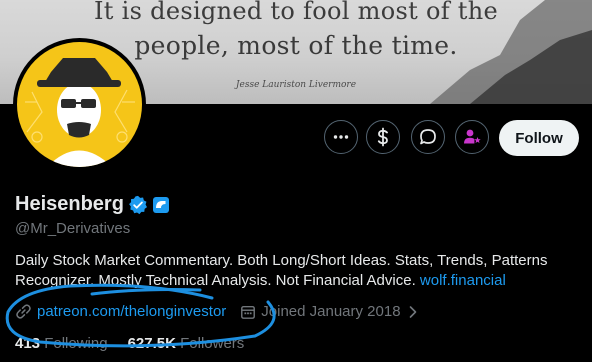 The height and width of the screenshot is (362, 592). What do you see at coordinates (161, 205) in the screenshot?
I see `affiliate-badge-icon` at bounding box center [161, 205].